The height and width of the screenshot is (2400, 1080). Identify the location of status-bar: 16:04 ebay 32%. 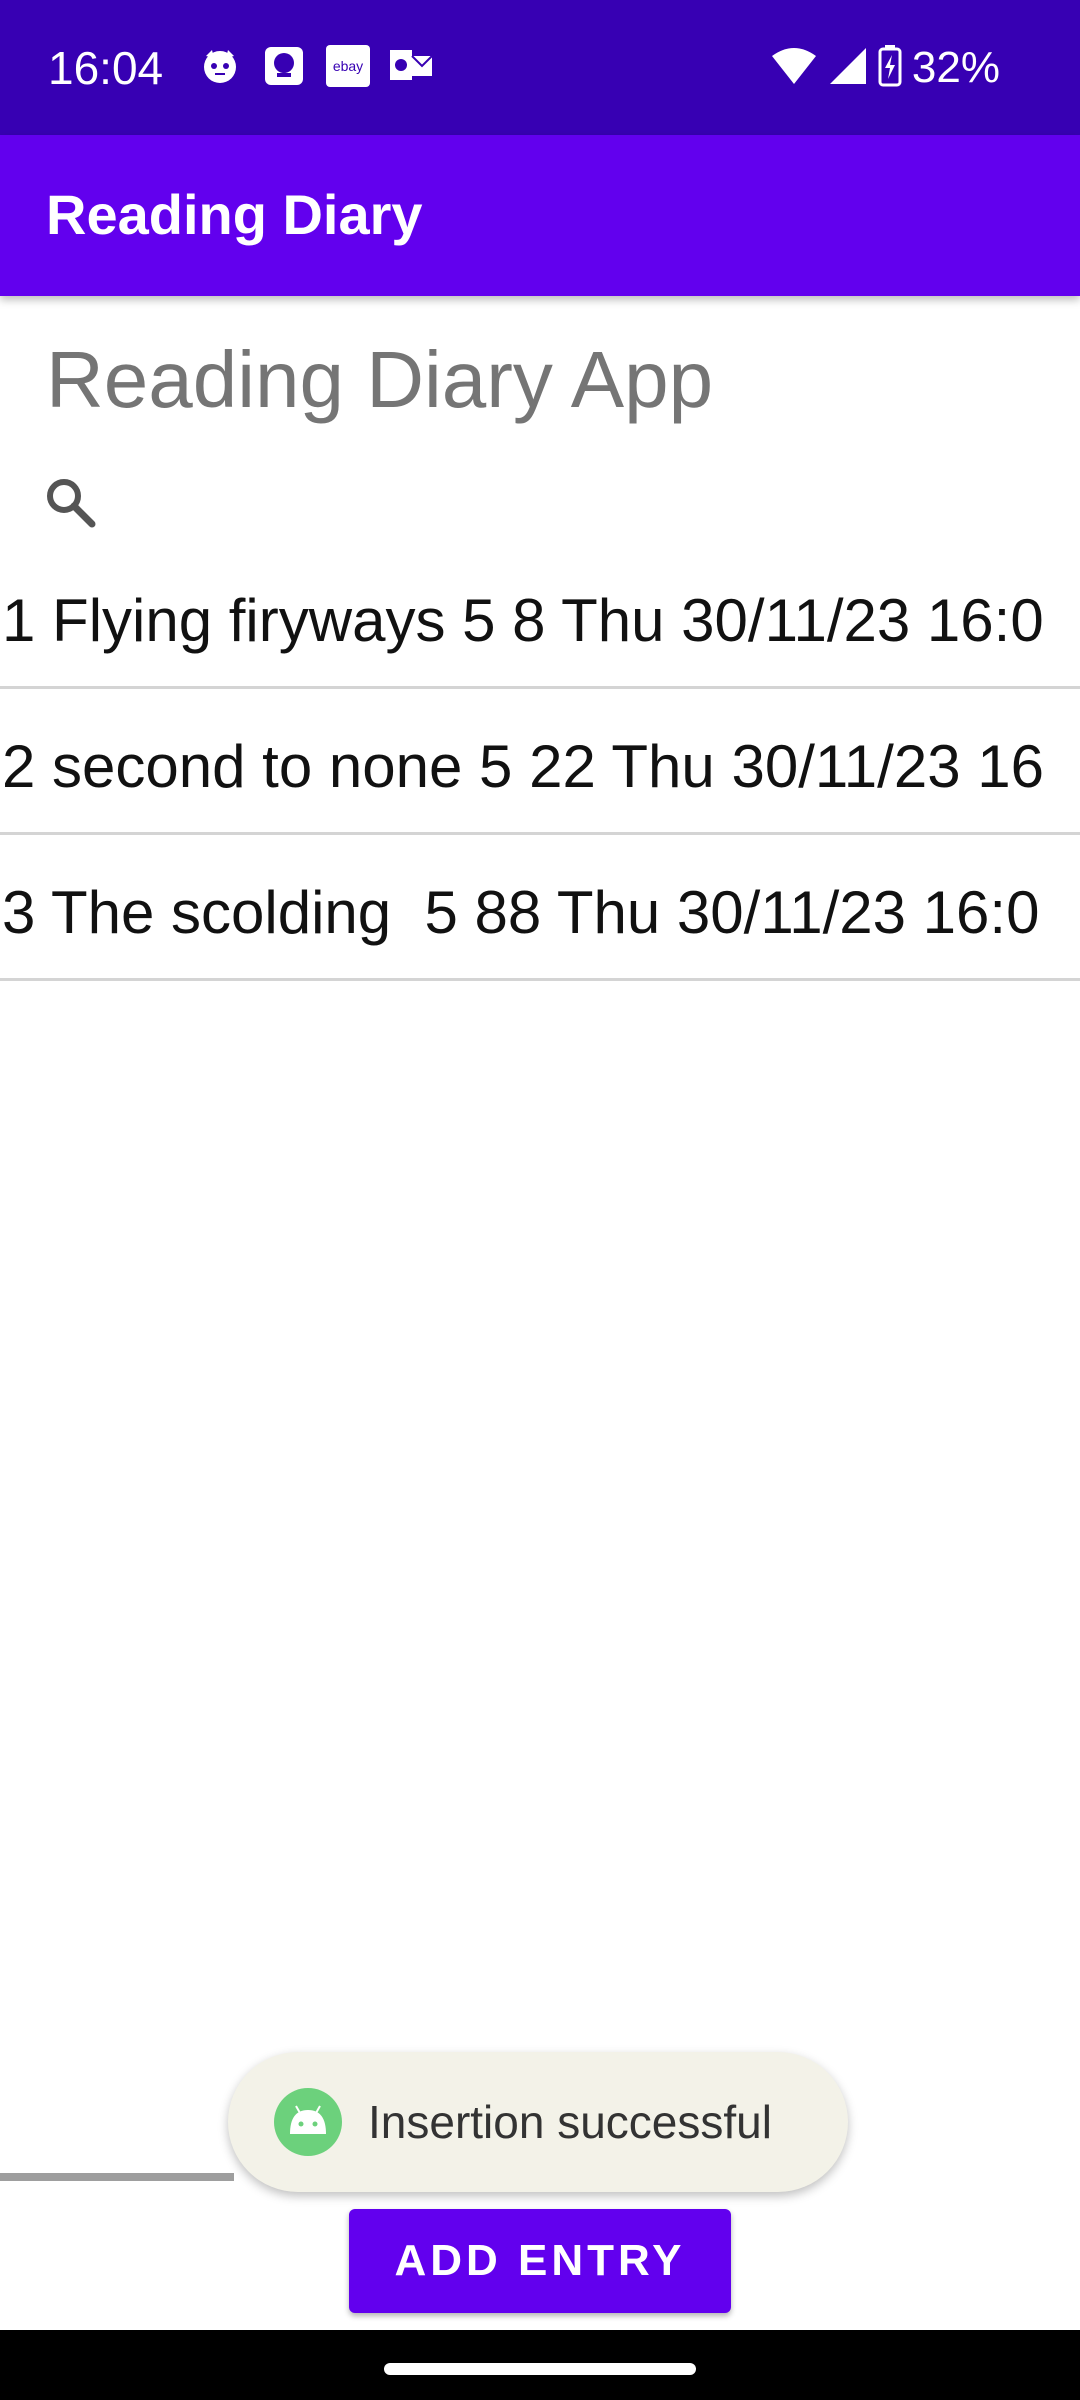
(540, 67).